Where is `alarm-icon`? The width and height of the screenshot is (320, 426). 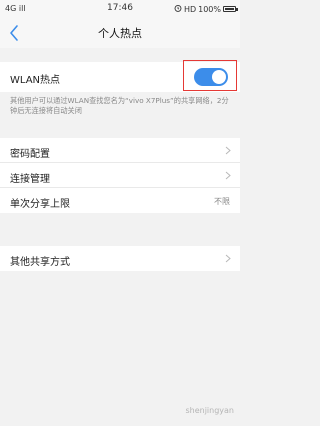
alarm-icon is located at coordinates (178, 9).